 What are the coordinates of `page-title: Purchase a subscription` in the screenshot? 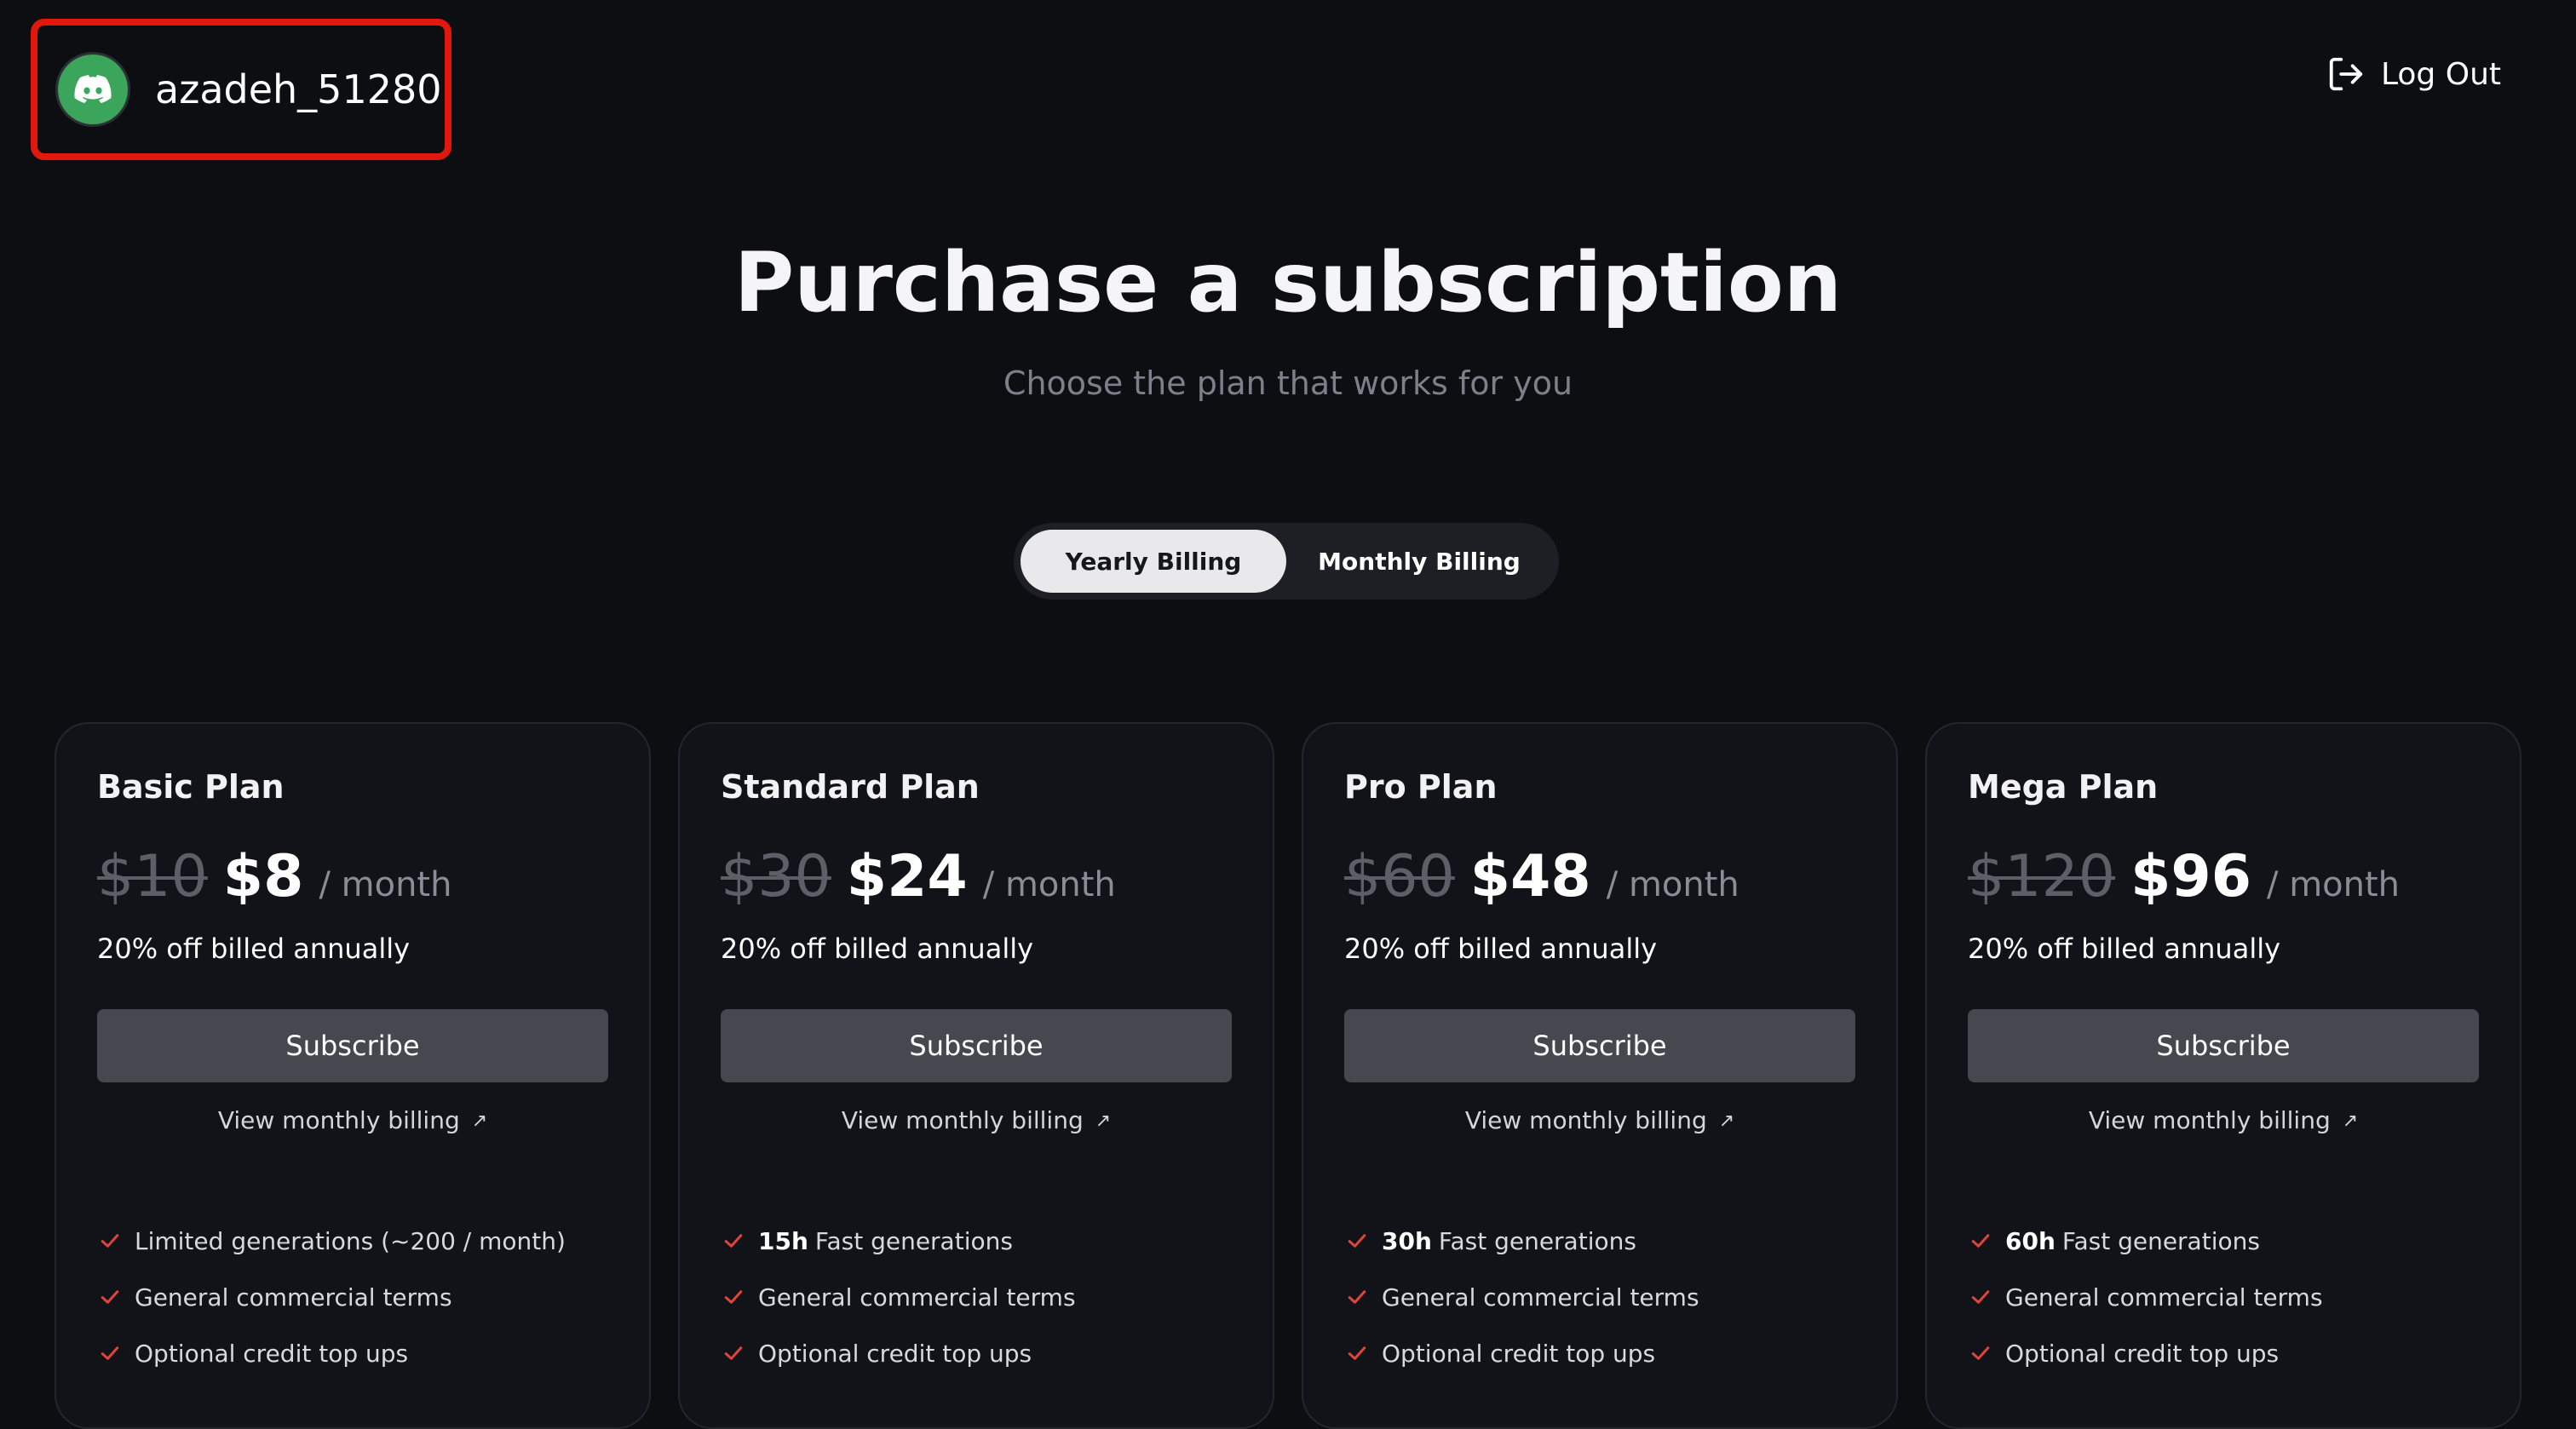 It's located at (1288, 282).